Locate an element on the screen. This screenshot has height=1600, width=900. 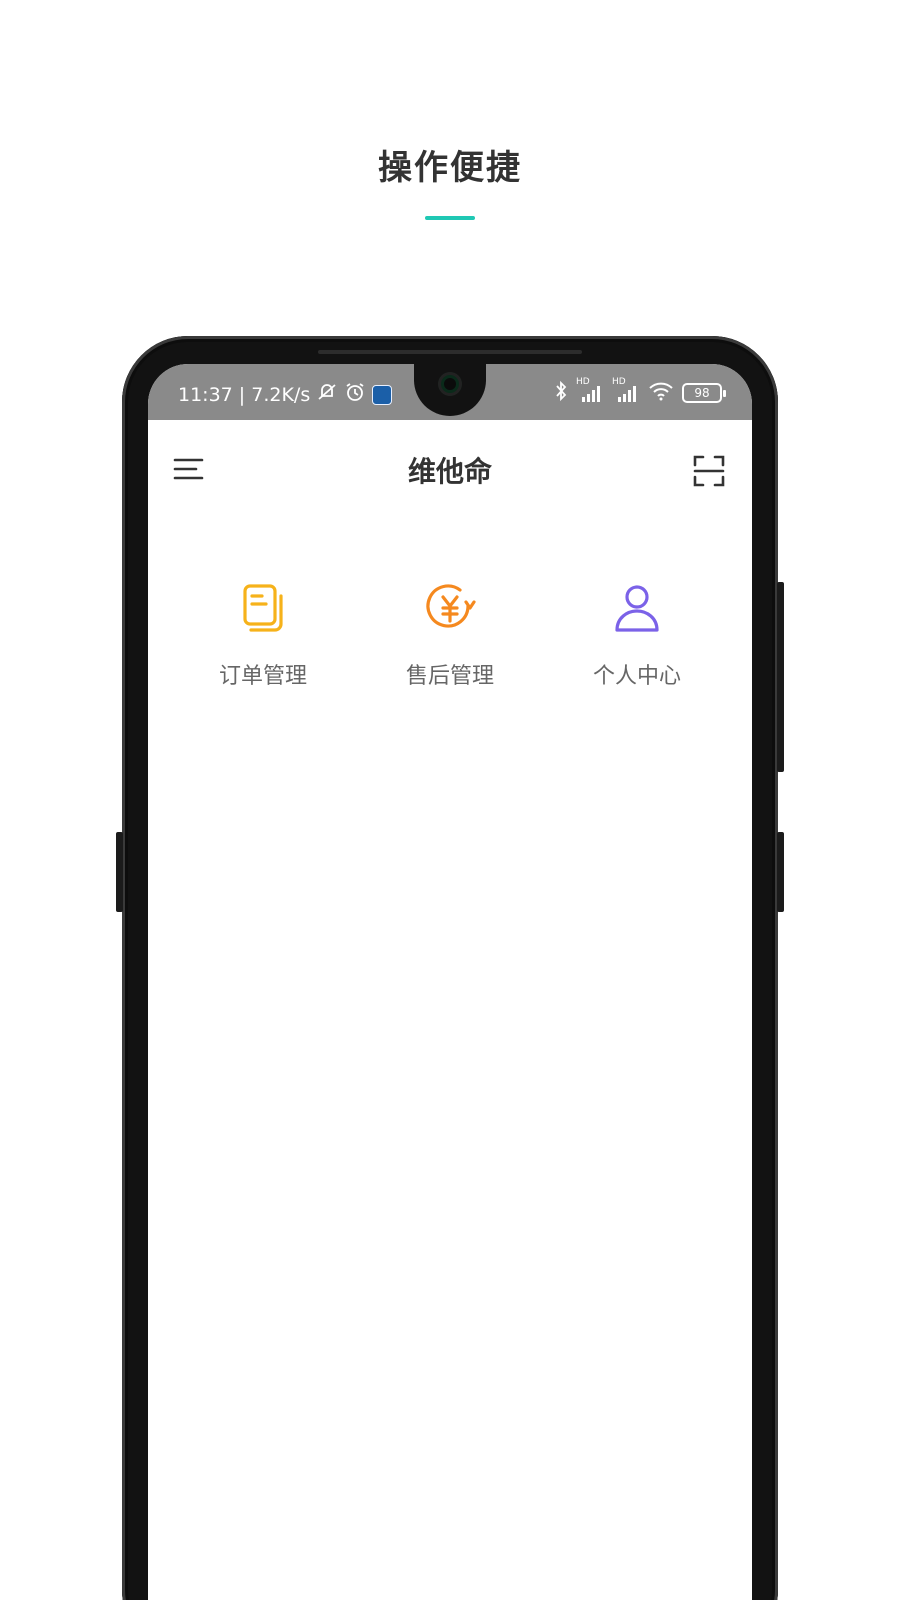
grid-item-order-management: 订单管理 is located at coordinates (263, 640).